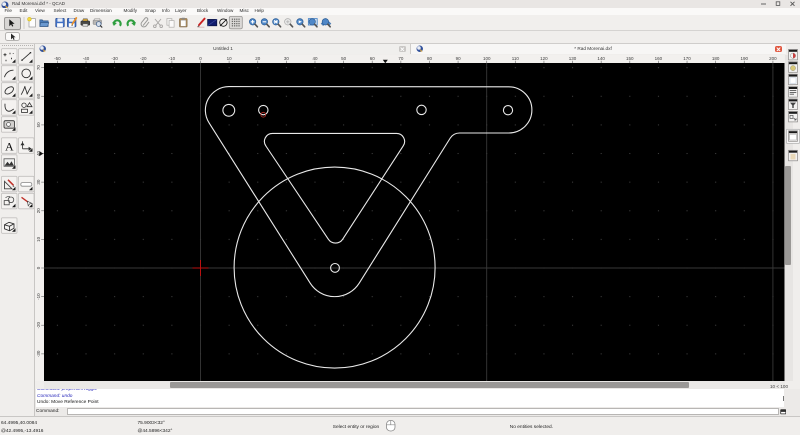 The image size is (800, 435). What do you see at coordinates (573, 58) in the screenshot?
I see `svg-text: 130` at bounding box center [573, 58].